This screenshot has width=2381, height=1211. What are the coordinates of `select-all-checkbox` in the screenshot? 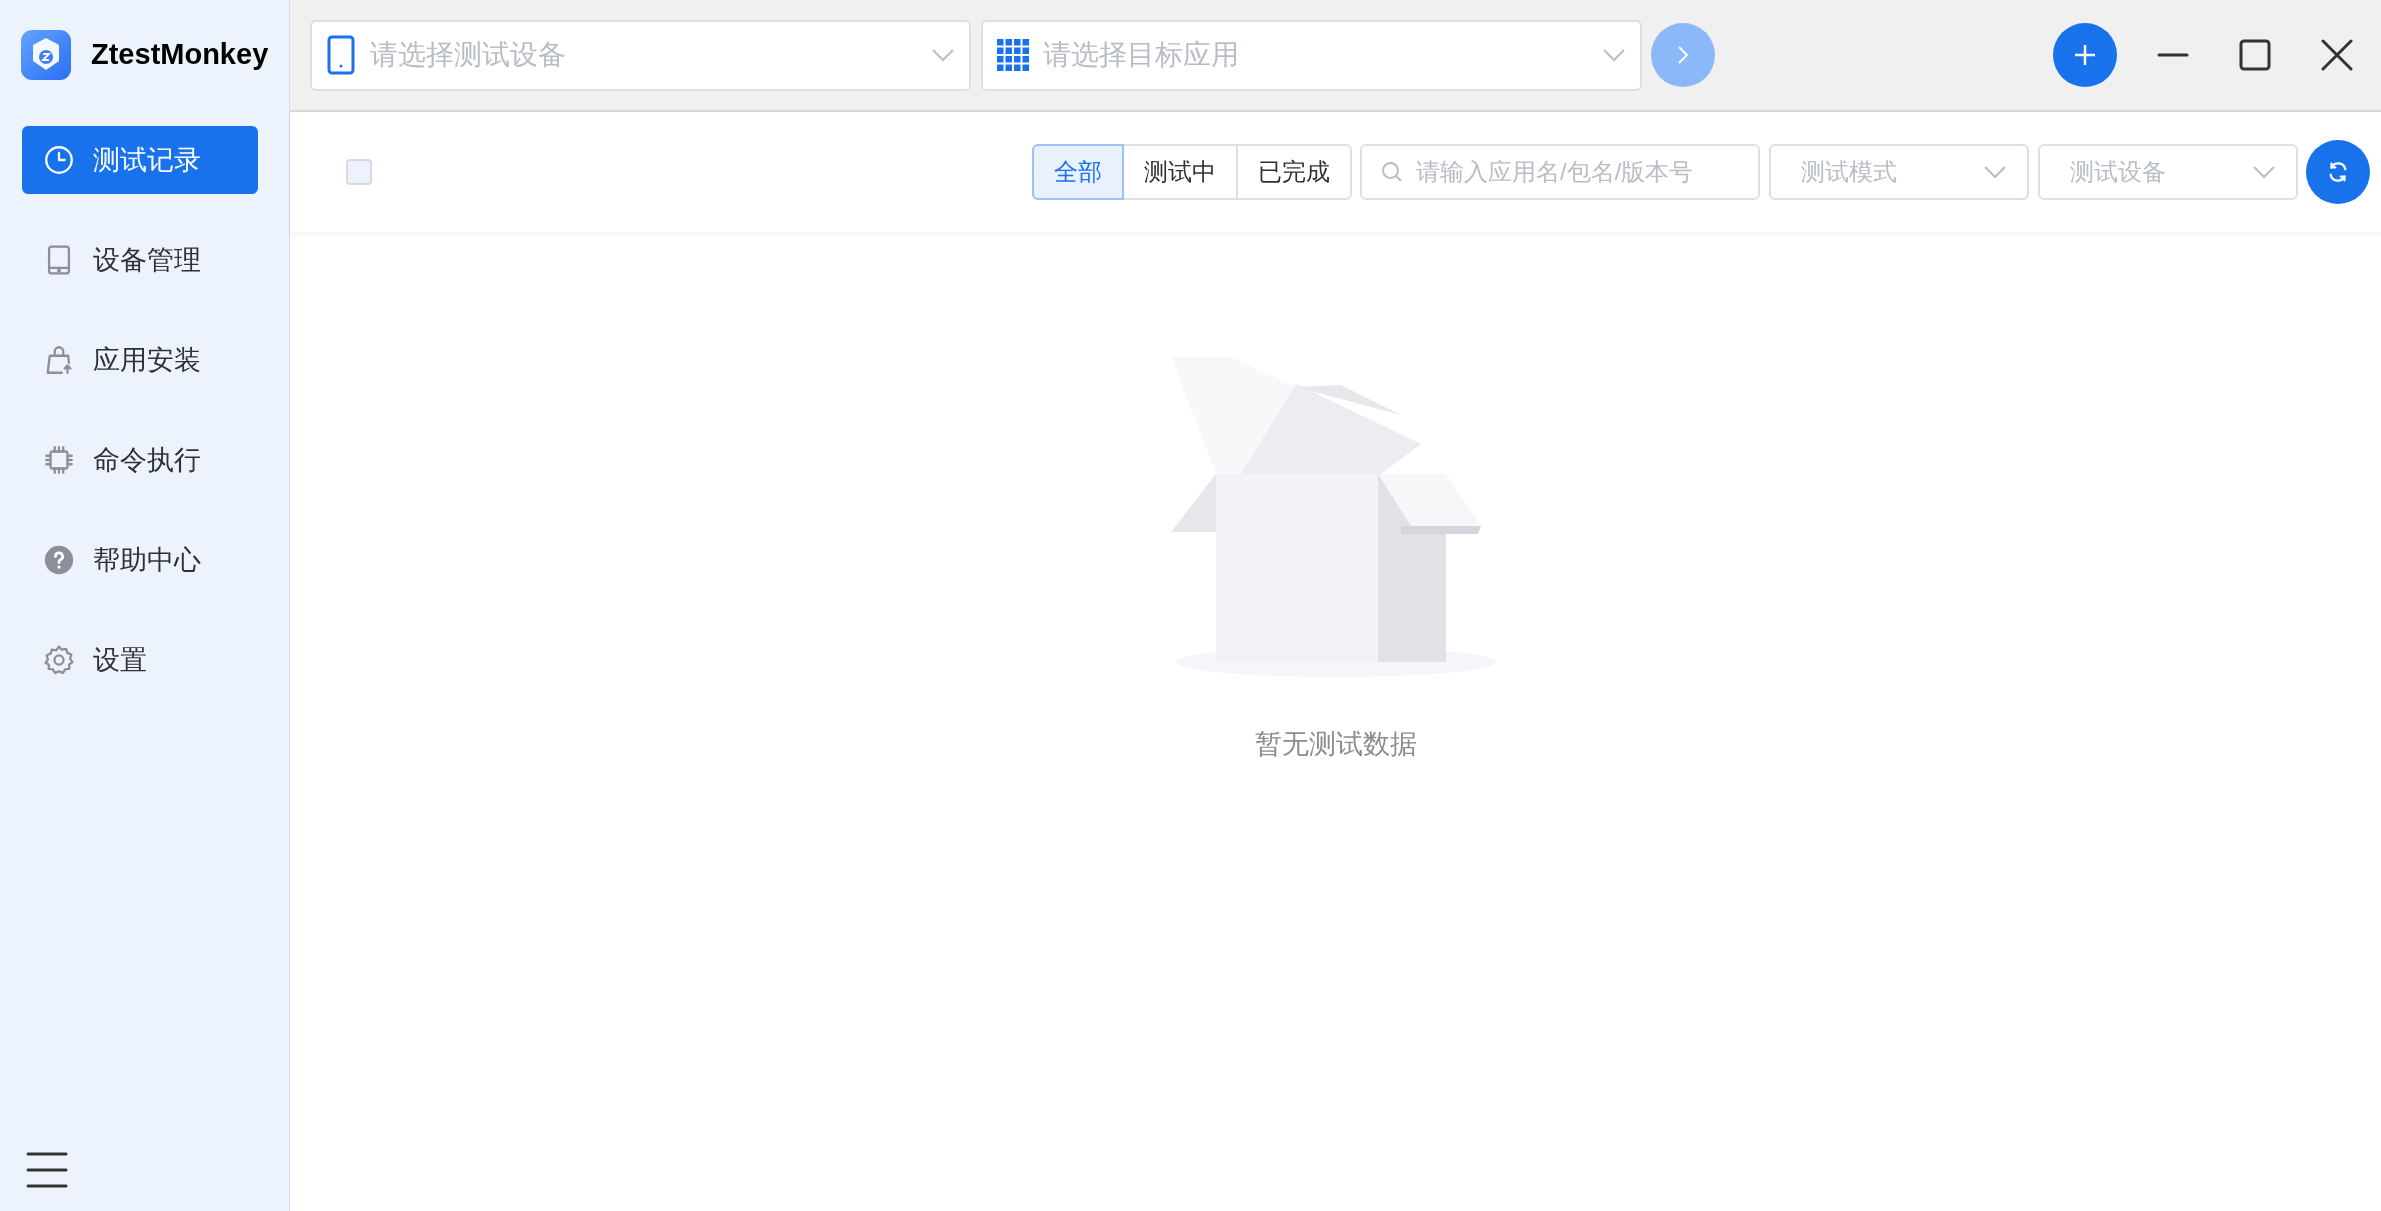 It's located at (359, 172).